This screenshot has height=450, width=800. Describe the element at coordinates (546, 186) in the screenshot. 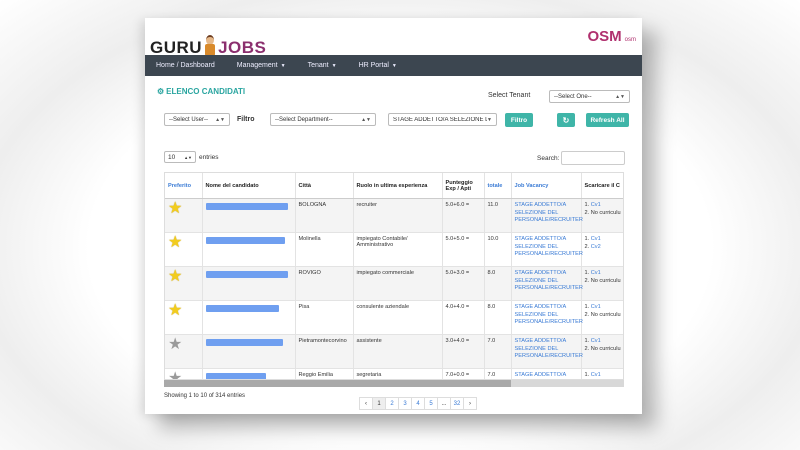

I see `col-header-job-vacancy: Job Vacancy` at that location.